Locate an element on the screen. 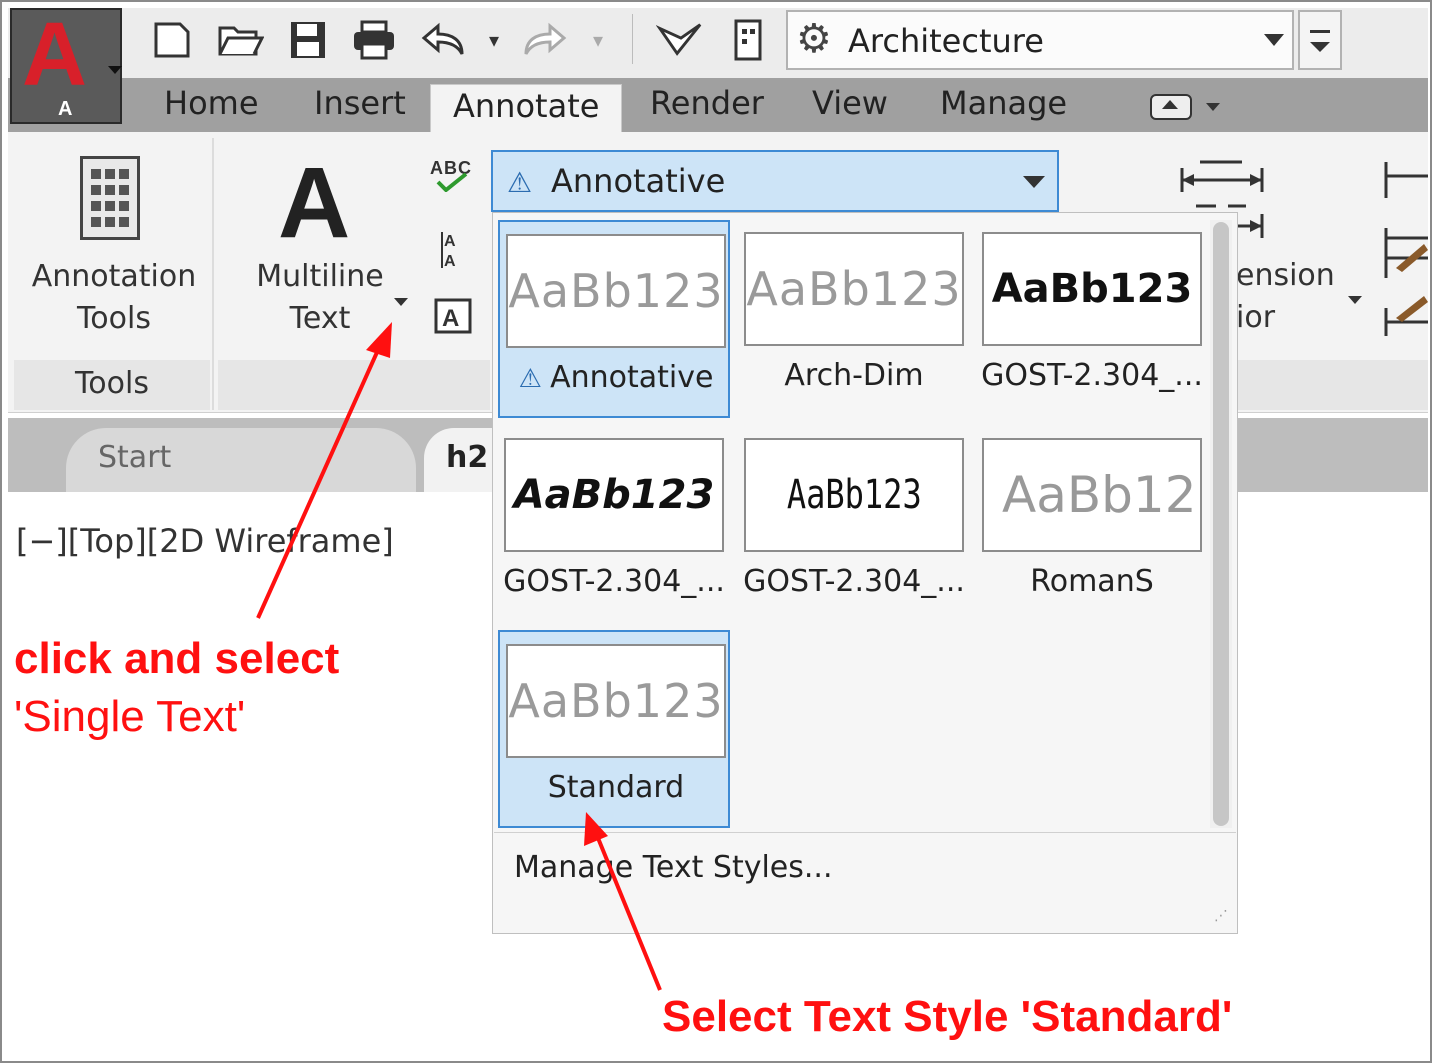 The height and width of the screenshot is (1063, 1432). start-tab-label: Start is located at coordinates (134, 457).